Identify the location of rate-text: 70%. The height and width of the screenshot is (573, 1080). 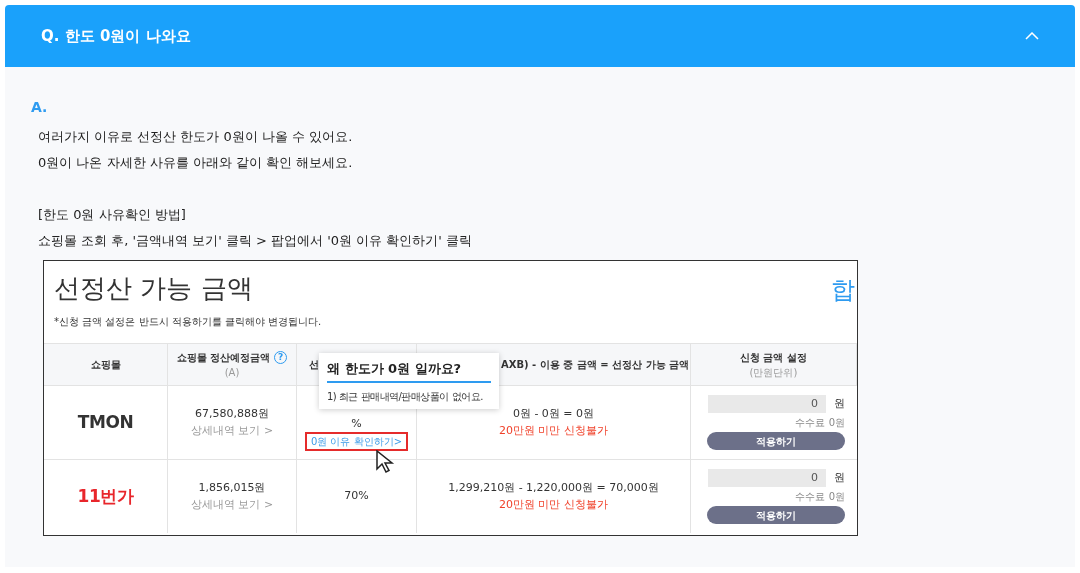
(356, 496).